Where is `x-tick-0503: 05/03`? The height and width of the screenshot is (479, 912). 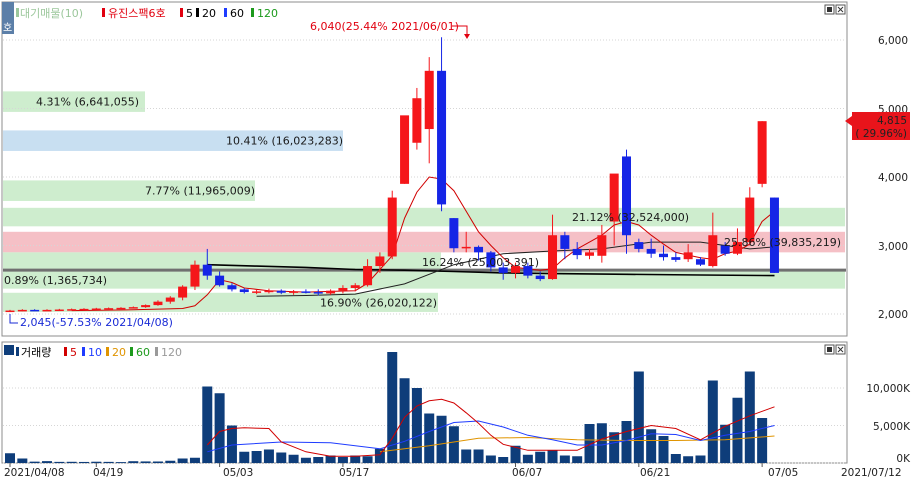
x-tick-0503: 05/03 is located at coordinates (238, 473).